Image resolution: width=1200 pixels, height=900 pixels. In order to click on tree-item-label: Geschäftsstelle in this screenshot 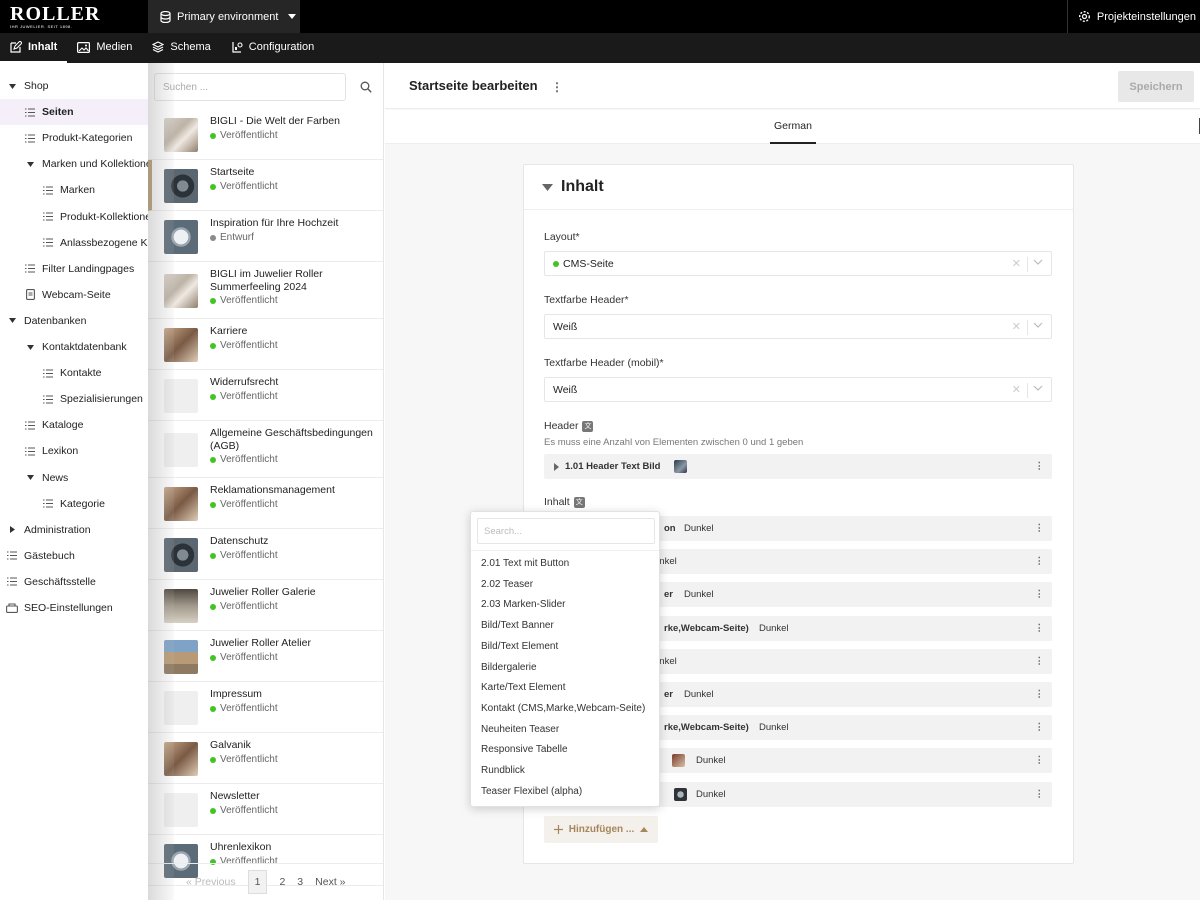, I will do `click(60, 581)`.